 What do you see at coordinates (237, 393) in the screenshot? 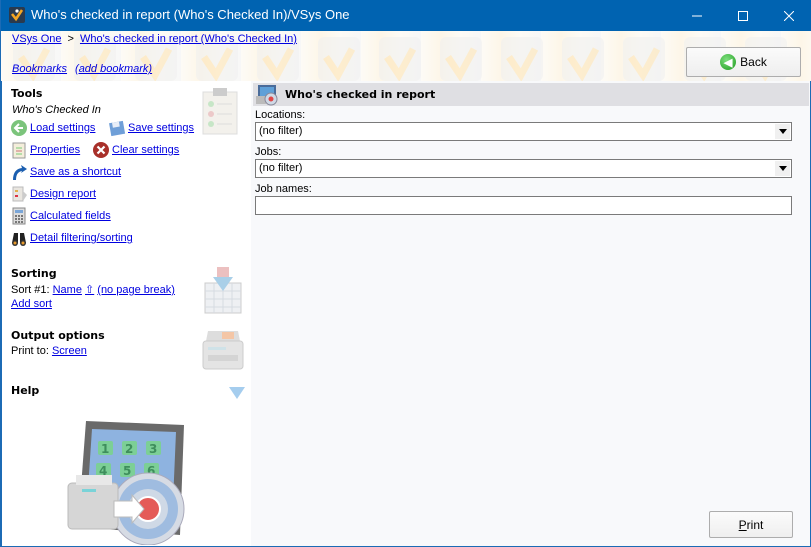
I see `help-expand-chevron-icon` at bounding box center [237, 393].